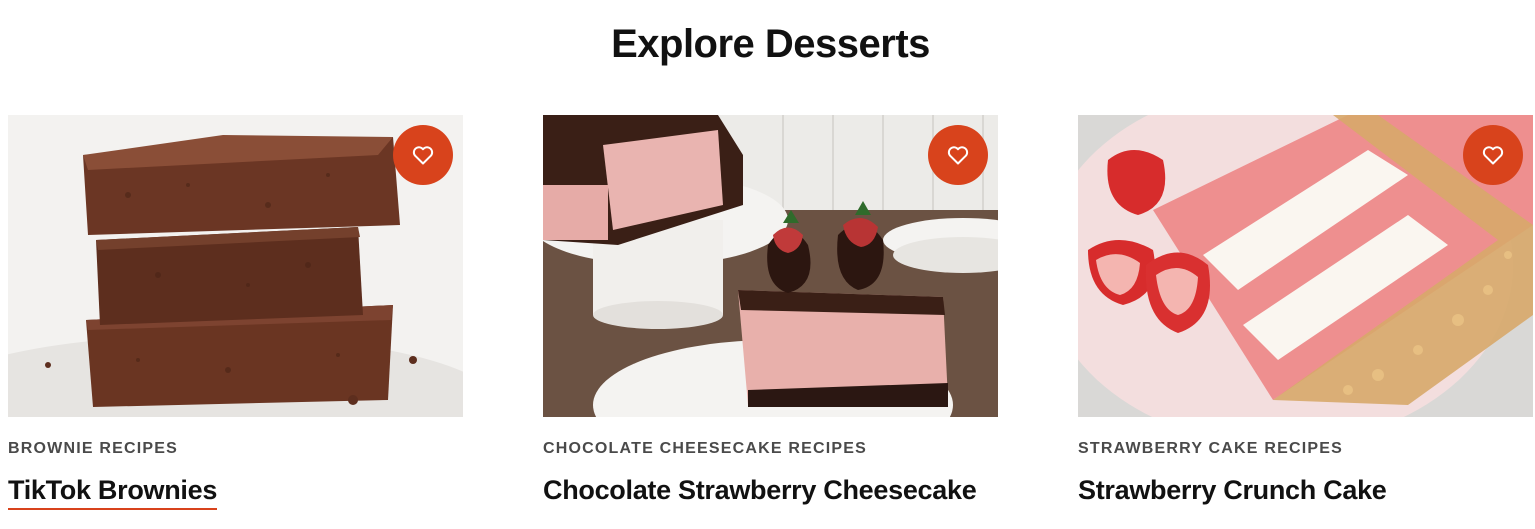  What do you see at coordinates (1210, 449) in the screenshot?
I see `recipe-category-tag: STRAWBERRY CAKE RECIPES` at bounding box center [1210, 449].